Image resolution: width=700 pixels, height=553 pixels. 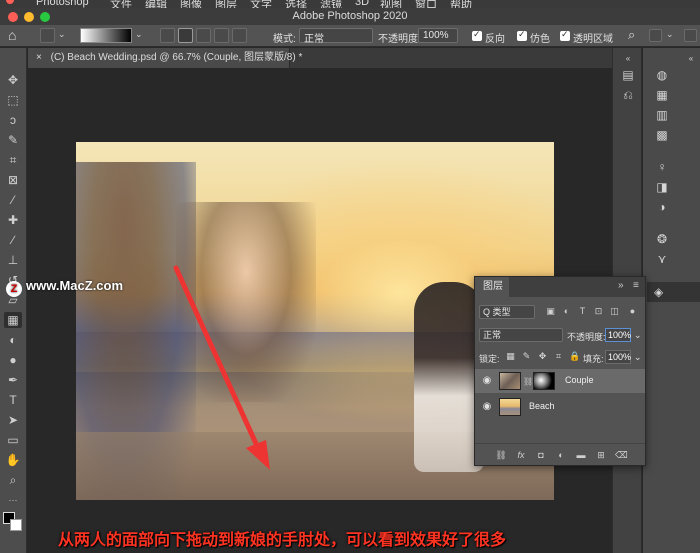 I want to click on new-layer-icon: ⊞, so click(x=601, y=455).